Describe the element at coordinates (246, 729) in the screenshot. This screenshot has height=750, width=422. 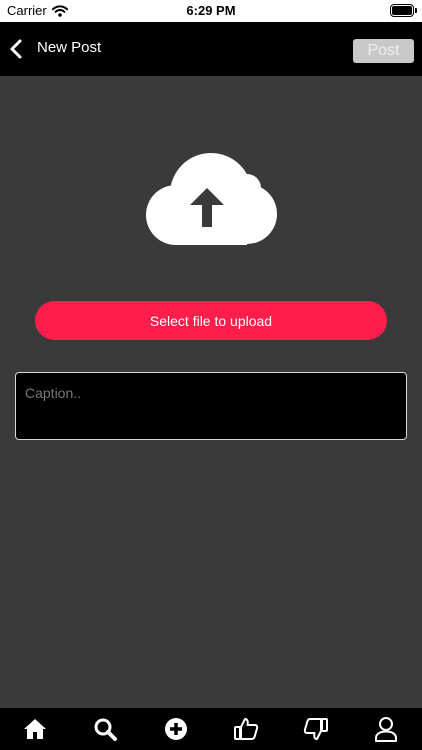
I see `thumbs-up-icon` at that location.